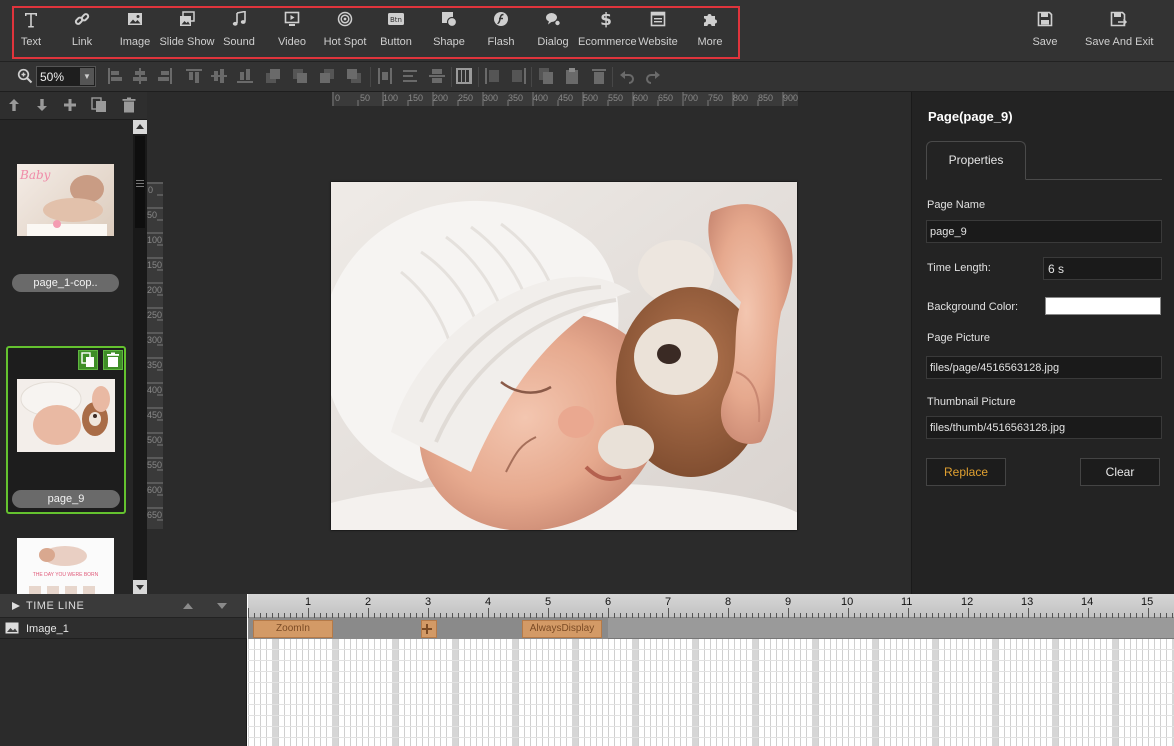 This screenshot has height=746, width=1174. What do you see at coordinates (135, 31) in the screenshot?
I see `insert-image-button: Image` at bounding box center [135, 31].